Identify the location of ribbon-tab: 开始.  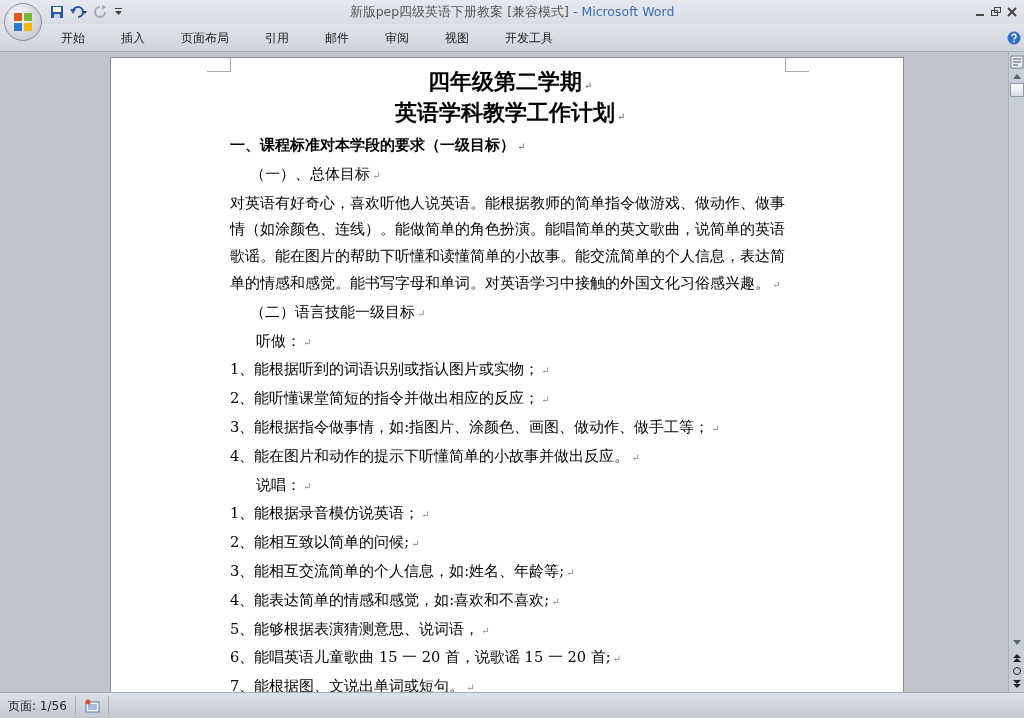
(73, 37).